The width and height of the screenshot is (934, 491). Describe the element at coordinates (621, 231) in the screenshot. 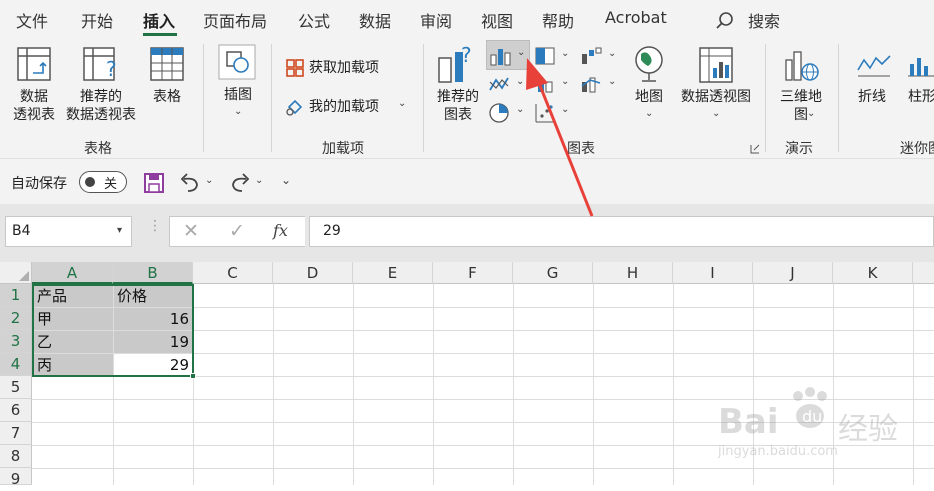

I see `formula-input: 29` at that location.